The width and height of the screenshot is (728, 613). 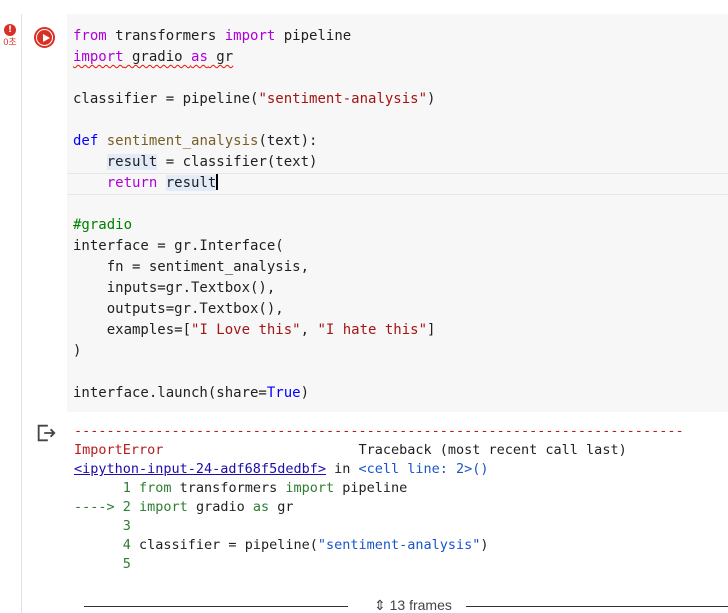 What do you see at coordinates (119, 450) in the screenshot?
I see `error-type: ImportError` at bounding box center [119, 450].